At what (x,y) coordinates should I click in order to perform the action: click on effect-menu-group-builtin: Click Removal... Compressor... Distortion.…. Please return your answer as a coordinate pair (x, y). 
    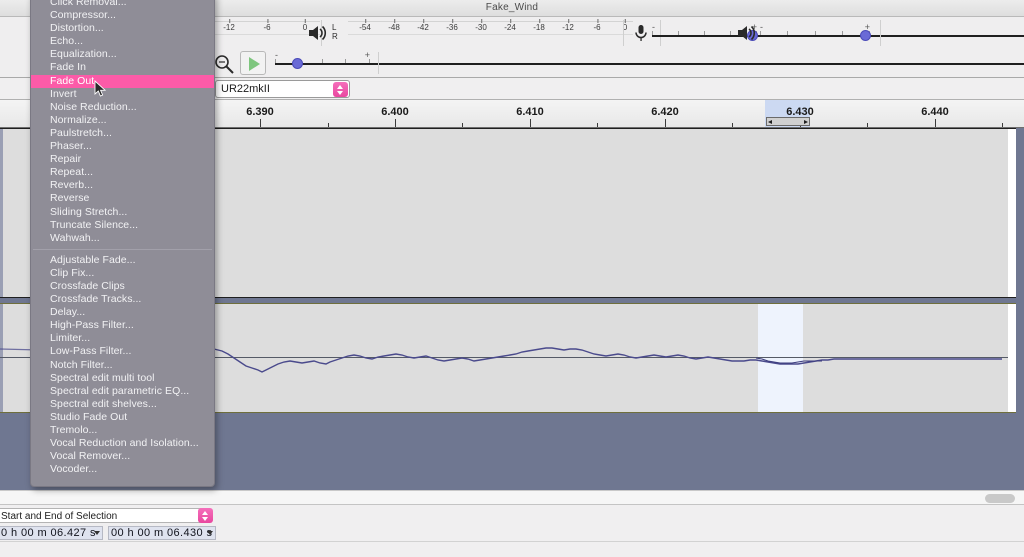
    Looking at the image, I should click on (122, 122).